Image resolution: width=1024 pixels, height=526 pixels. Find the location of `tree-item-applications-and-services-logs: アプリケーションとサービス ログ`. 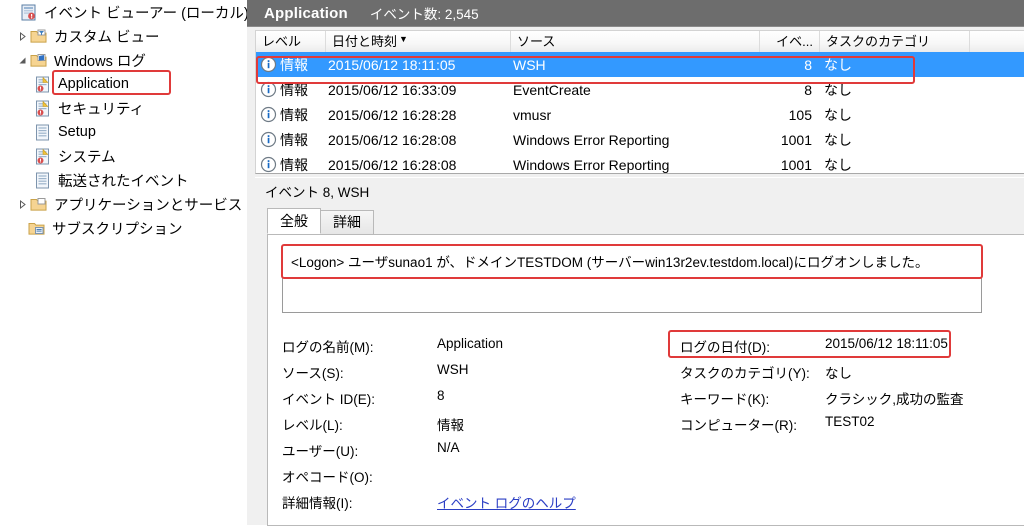

tree-item-applications-and-services-logs: アプリケーションとサービス ログ is located at coordinates (123, 204).